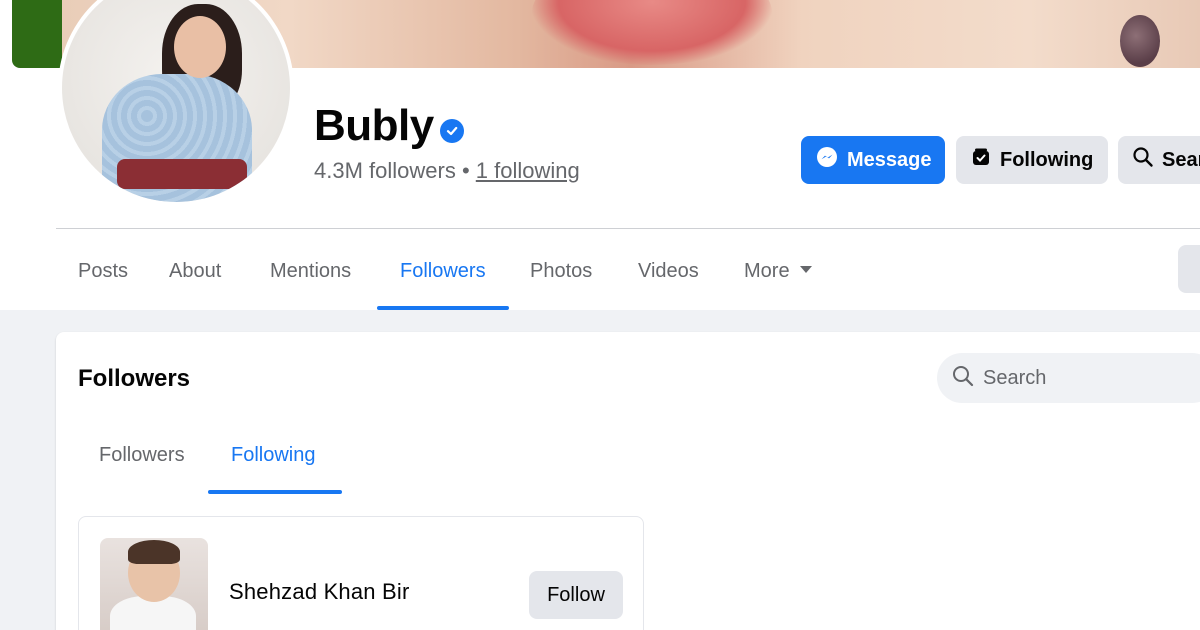  I want to click on following-button: Following, so click(1032, 160).